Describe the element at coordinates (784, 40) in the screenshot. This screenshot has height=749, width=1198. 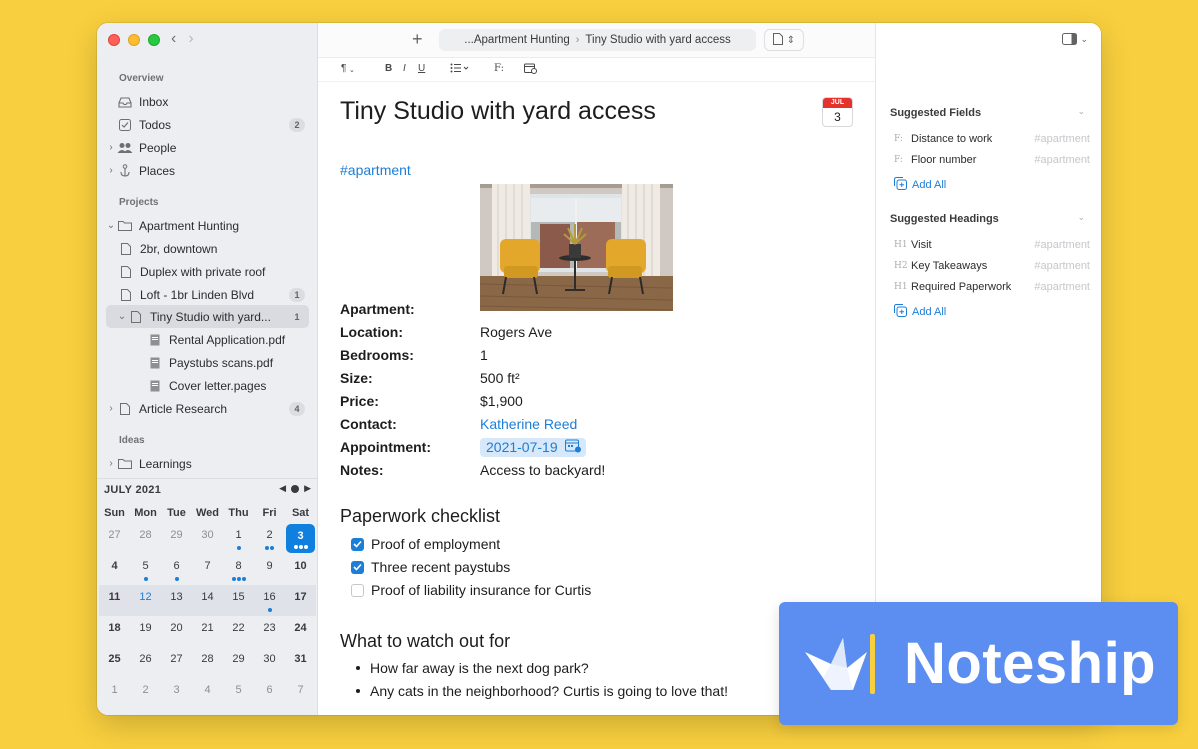
I see `document-menu-button: ⇕` at that location.